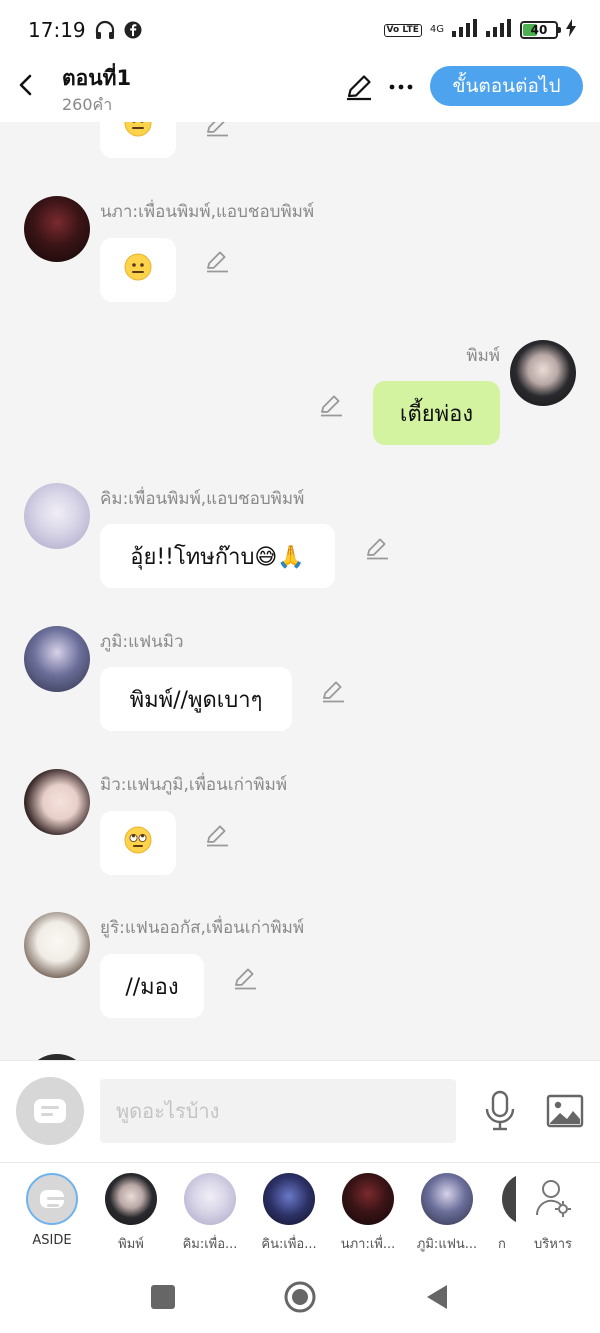  I want to click on message-bubble: //มอง, so click(152, 986).